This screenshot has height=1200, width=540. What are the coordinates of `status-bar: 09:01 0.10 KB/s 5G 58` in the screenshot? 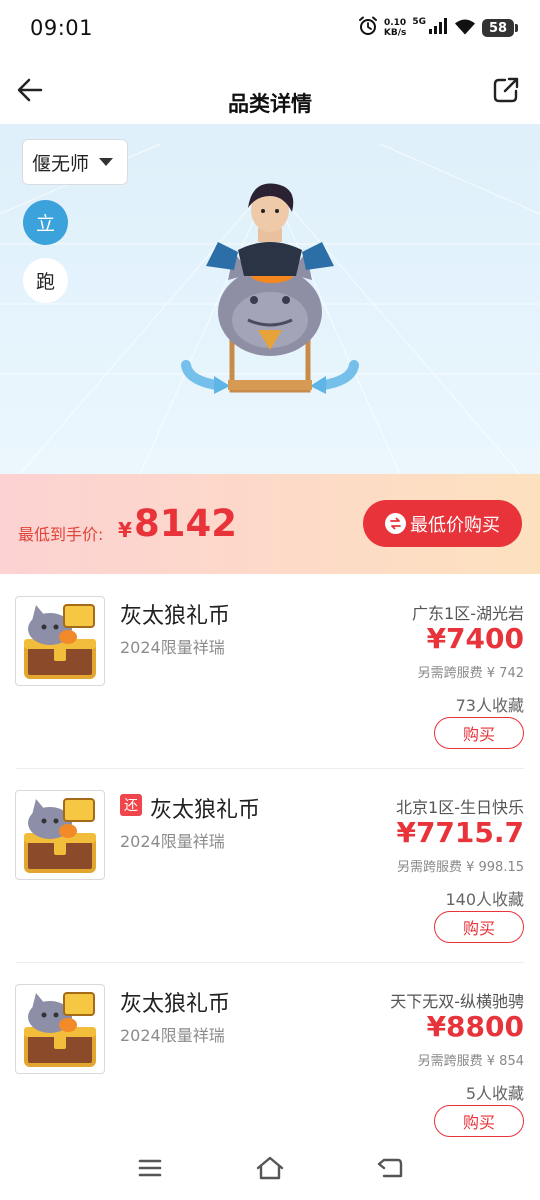 It's located at (270, 28).